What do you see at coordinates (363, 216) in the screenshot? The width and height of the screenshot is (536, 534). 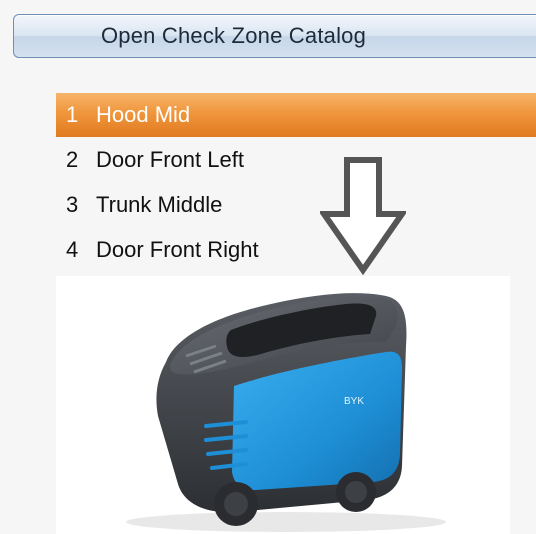 I see `down-arrow-icon` at bounding box center [363, 216].